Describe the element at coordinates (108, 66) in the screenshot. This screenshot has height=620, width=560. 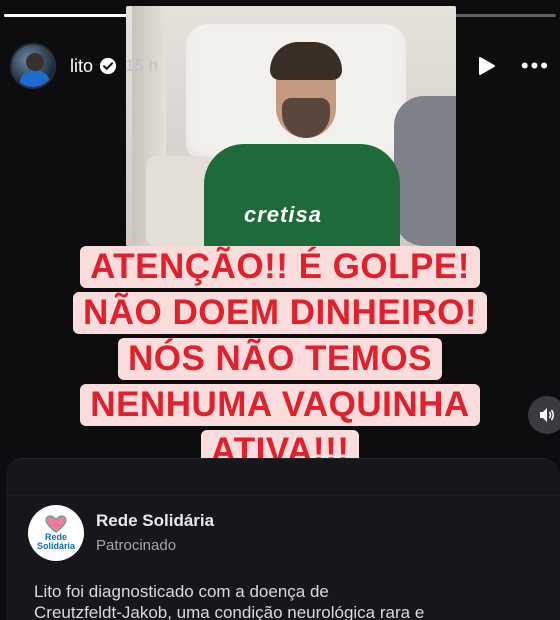
I see `verified-badge-icon` at that location.